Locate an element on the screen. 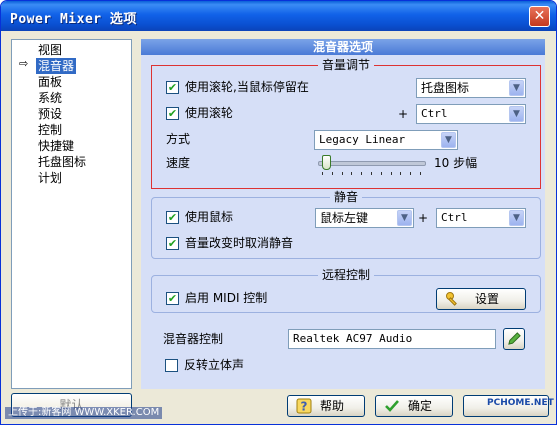 The height and width of the screenshot is (425, 557). wheel-hover-label: 使用滚轮,当鼠标停留在 is located at coordinates (247, 87).